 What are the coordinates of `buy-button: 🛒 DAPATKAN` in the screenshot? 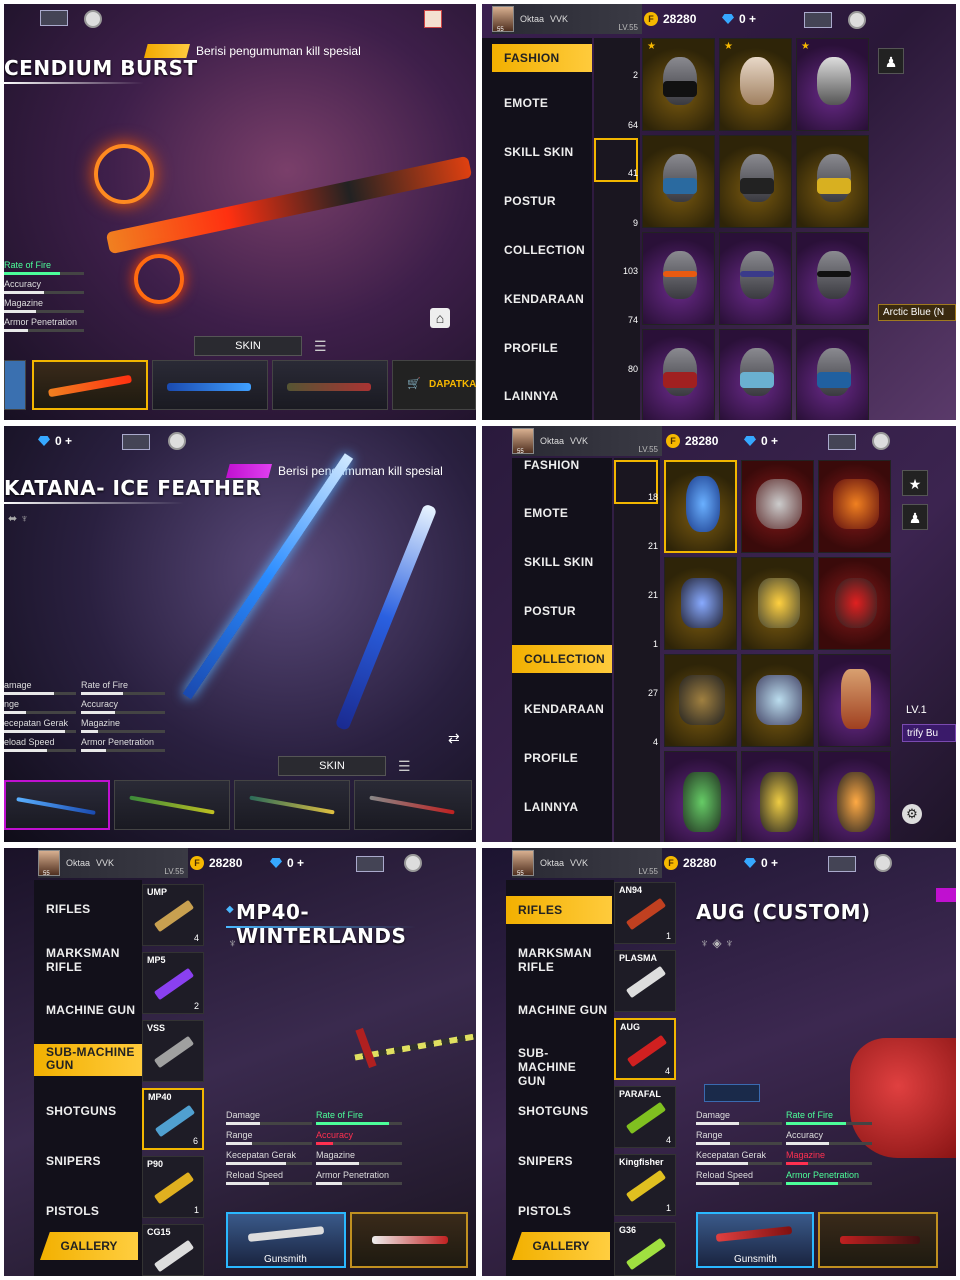 It's located at (434, 385).